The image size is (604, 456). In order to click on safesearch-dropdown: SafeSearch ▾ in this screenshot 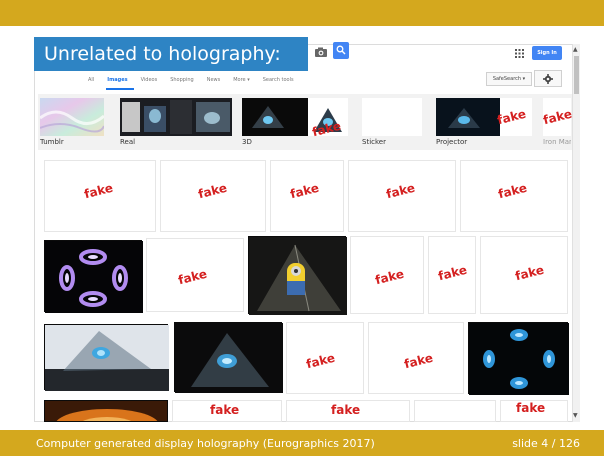, I will do `click(509, 79)`.